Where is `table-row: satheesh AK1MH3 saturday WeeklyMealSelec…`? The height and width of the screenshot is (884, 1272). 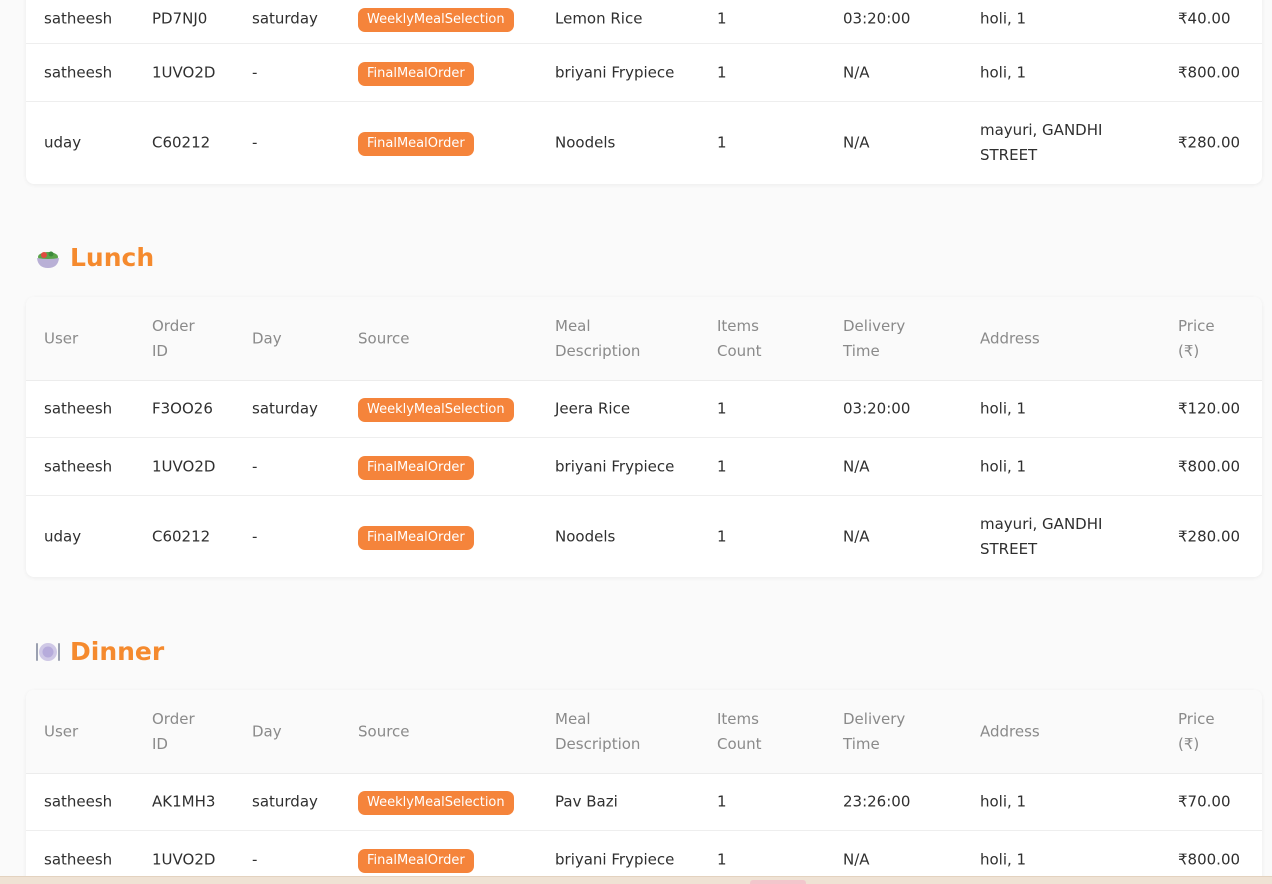 table-row: satheesh AK1MH3 saturday WeeklyMealSelec… is located at coordinates (644, 802).